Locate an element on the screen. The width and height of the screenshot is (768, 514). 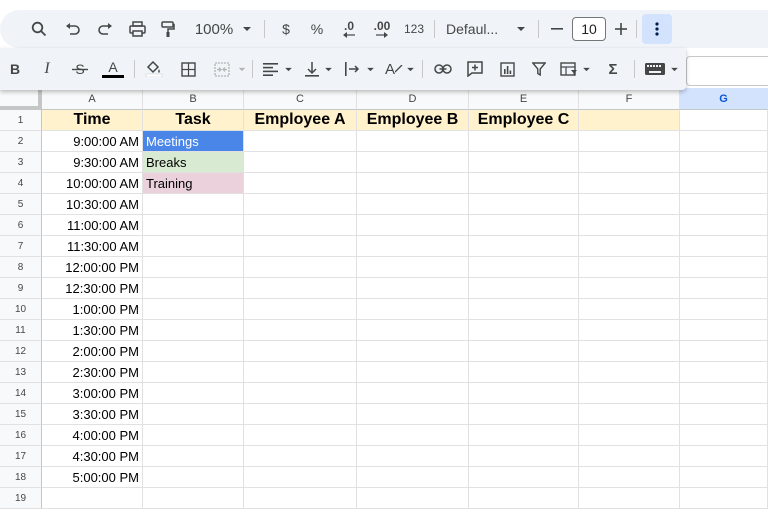
print-icon is located at coordinates (137, 29).